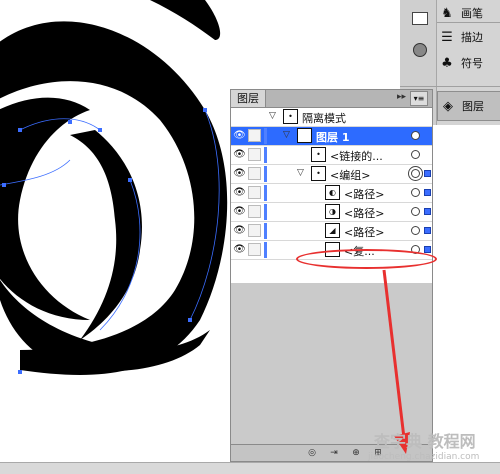 This screenshot has height=474, width=500. I want to click on appearance-icon, so click(420, 50).